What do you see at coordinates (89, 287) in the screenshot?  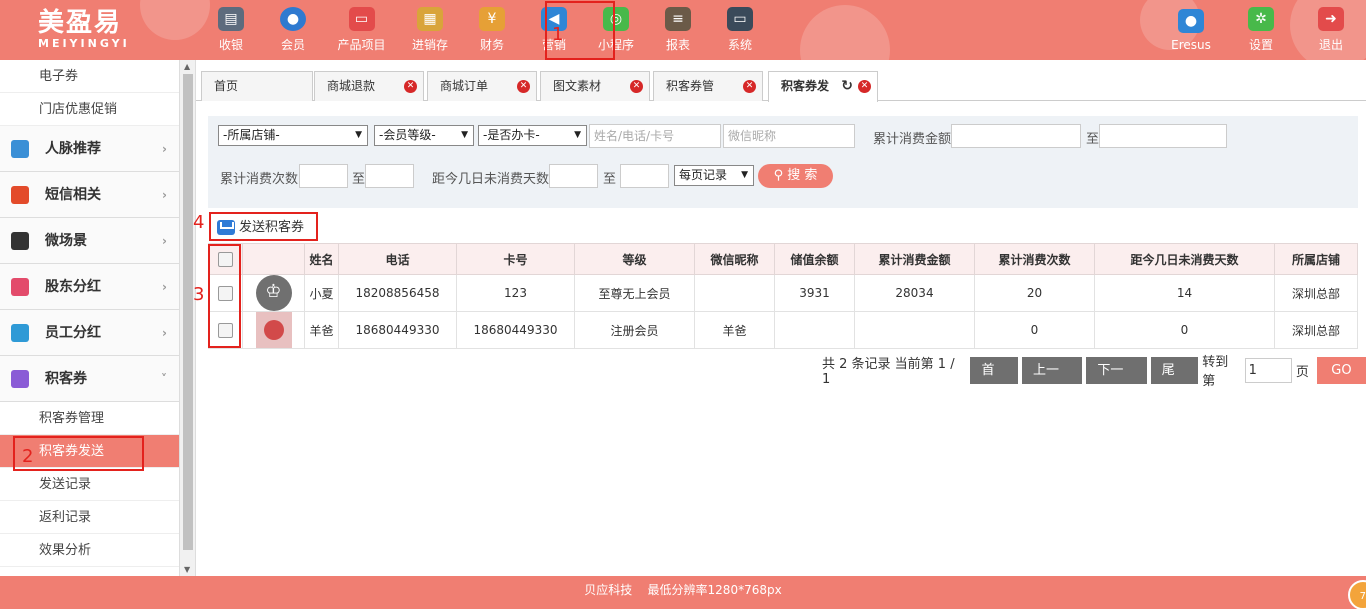 I see `sidebar-item-shareholder: 股东分红 ›` at bounding box center [89, 287].